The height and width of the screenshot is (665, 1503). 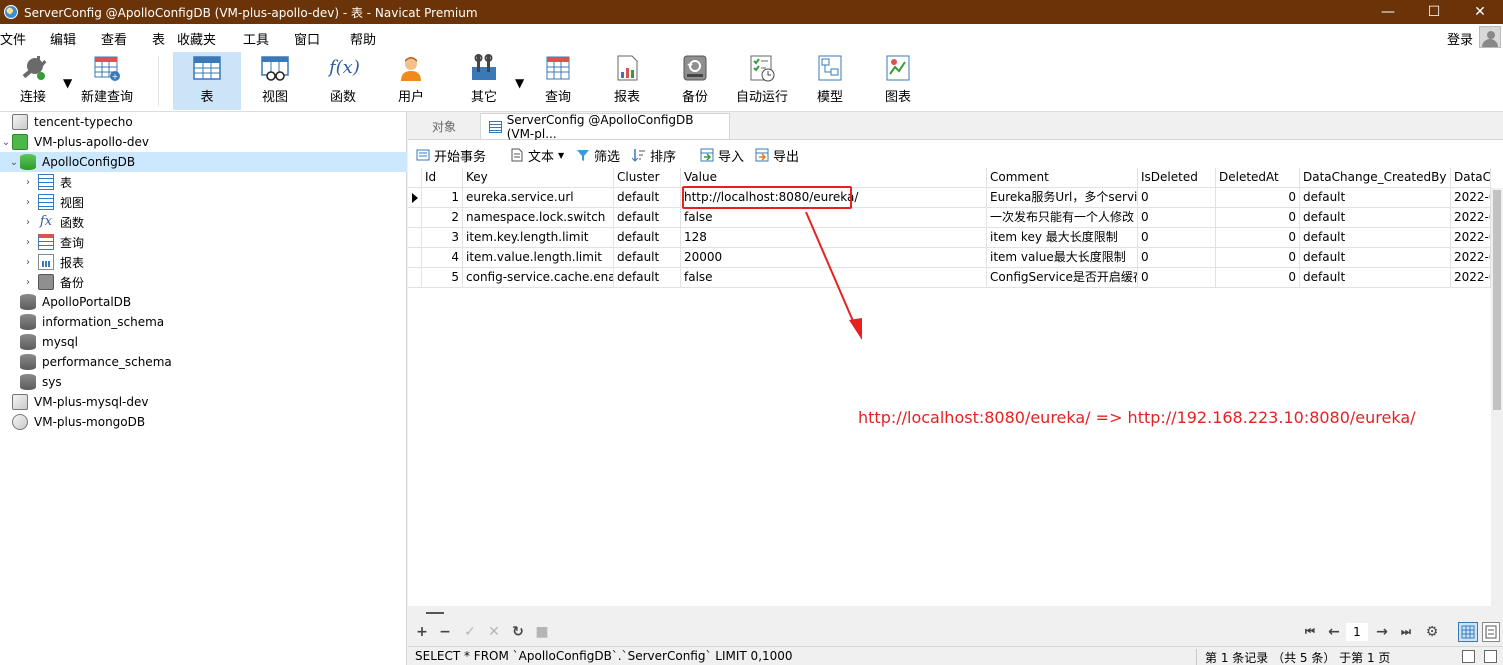 I want to click on resize-handle, so click(x=435, y=613).